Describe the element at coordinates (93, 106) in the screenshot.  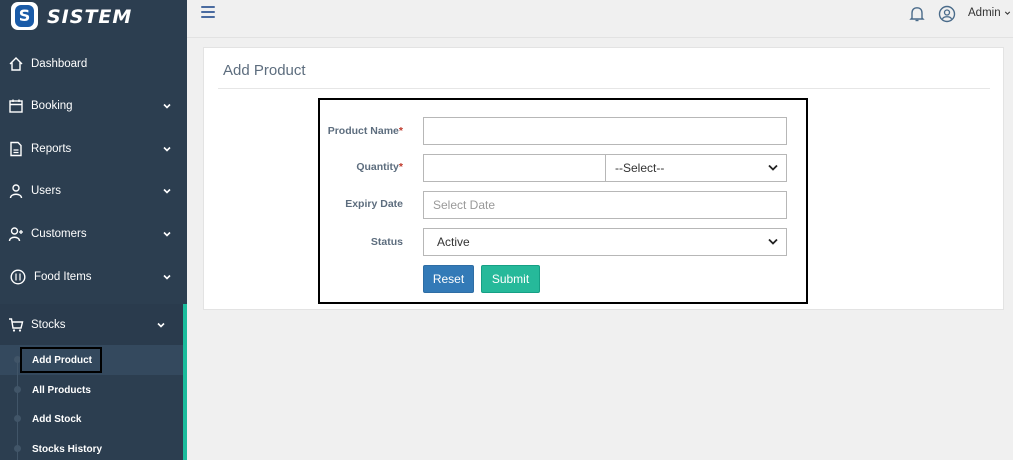
I see `sidebar-item-booking: Booking` at that location.